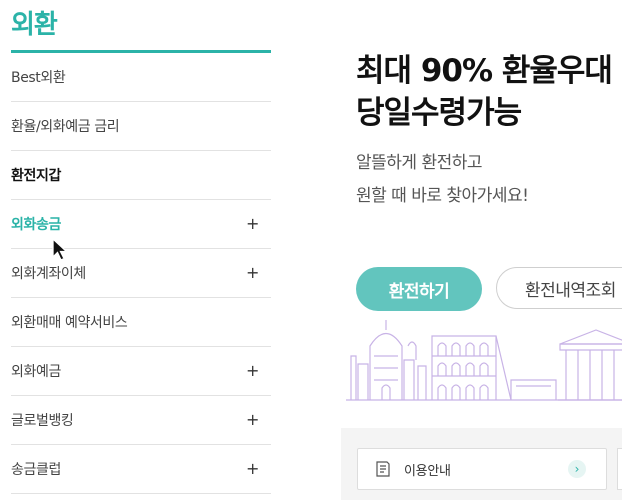  Describe the element at coordinates (577, 469) in the screenshot. I see `chevron-right-icon: ›` at that location.